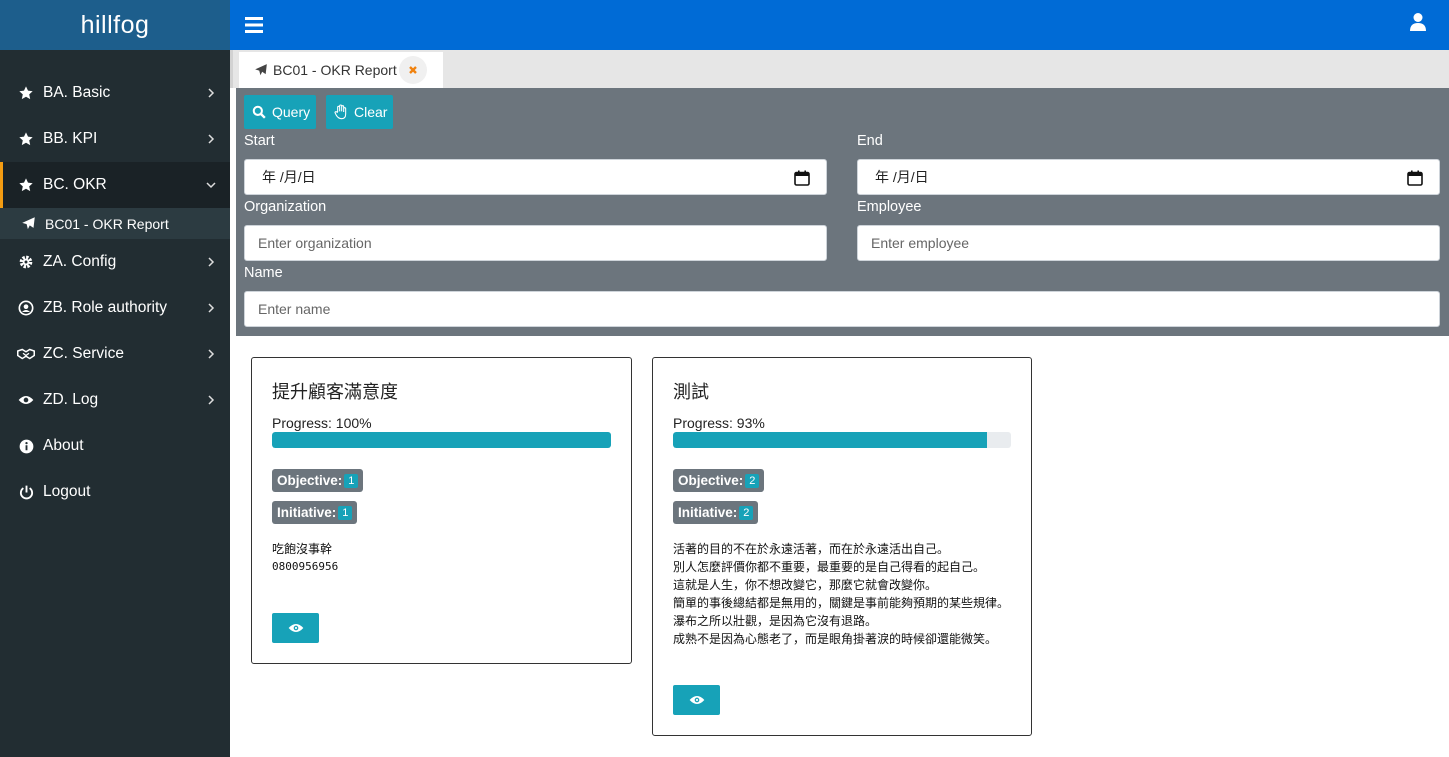 The image size is (1449, 757). What do you see at coordinates (341, 112) in the screenshot?
I see `hand-icon` at bounding box center [341, 112].